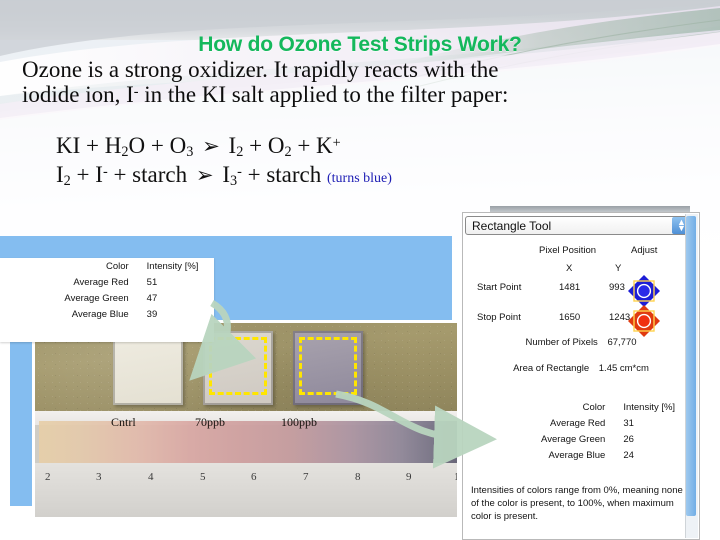 This screenshot has height=540, width=720. What do you see at coordinates (409, 477) in the screenshot?
I see `ruler-tick: 9` at bounding box center [409, 477].